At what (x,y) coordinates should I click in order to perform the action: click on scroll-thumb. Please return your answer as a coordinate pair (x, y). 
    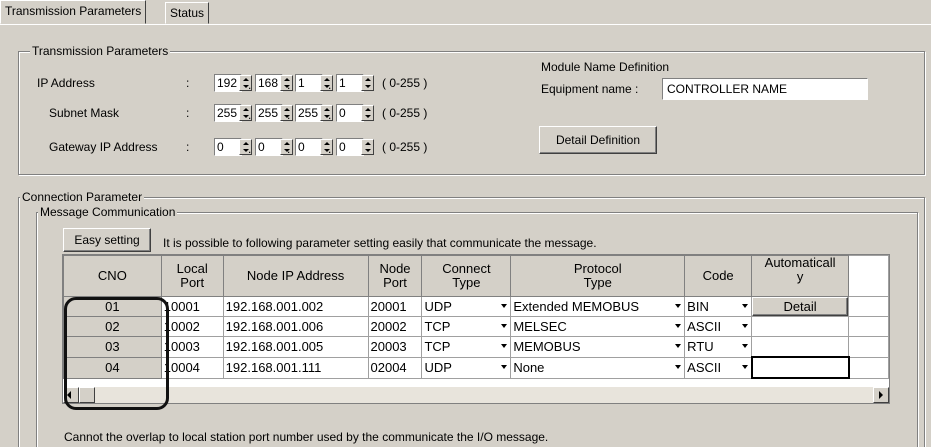
    Looking at the image, I should click on (87, 395).